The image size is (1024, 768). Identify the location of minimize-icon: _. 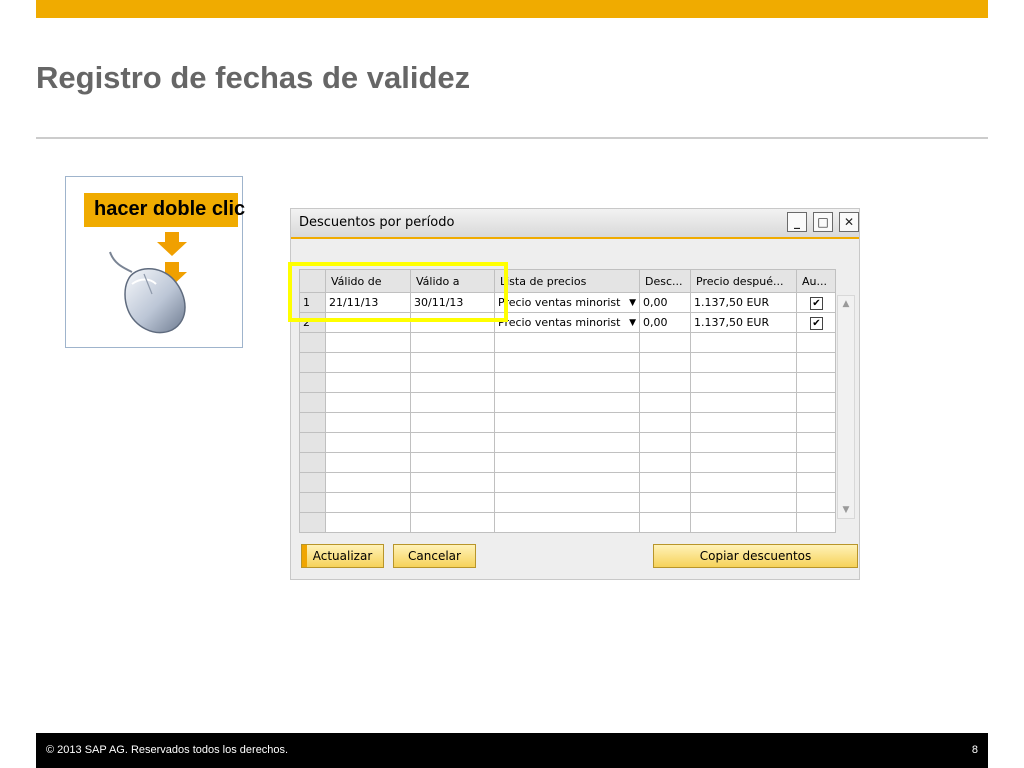
(797, 222).